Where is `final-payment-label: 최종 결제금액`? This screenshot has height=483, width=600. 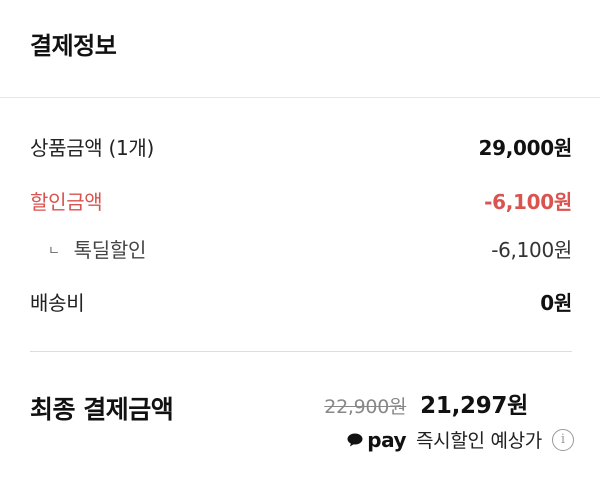 final-payment-label: 최종 결제금액 is located at coordinates (102, 409).